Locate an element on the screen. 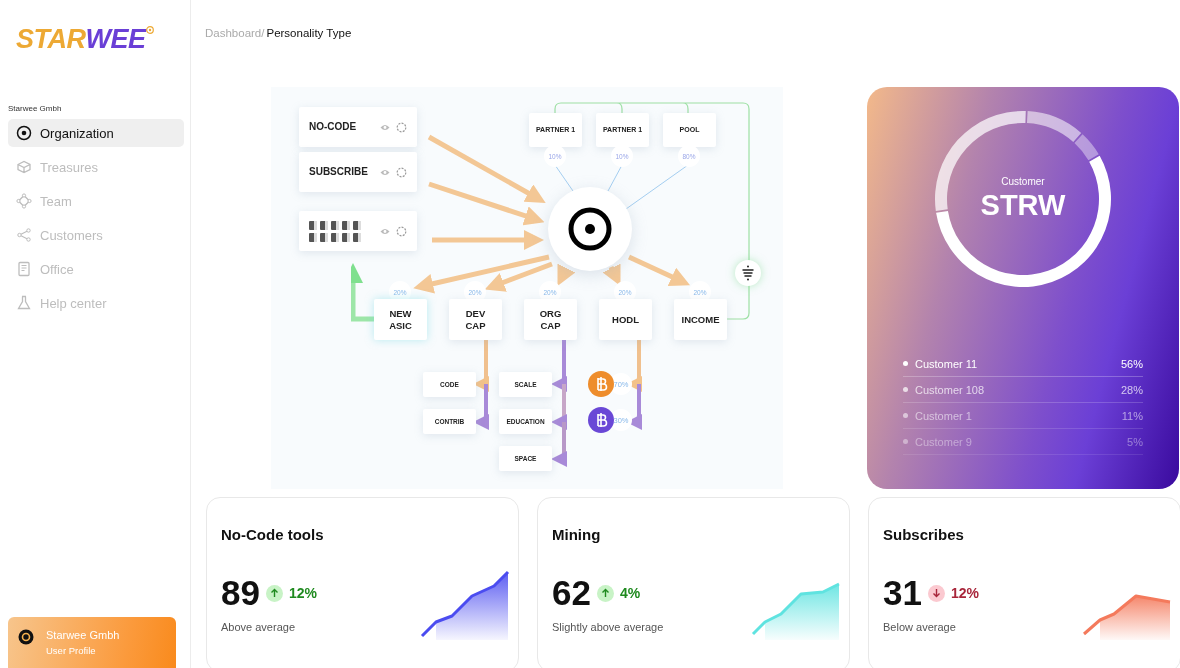 The height and width of the screenshot is (668, 1180). card-subtitle: Below average is located at coordinates (920, 627).